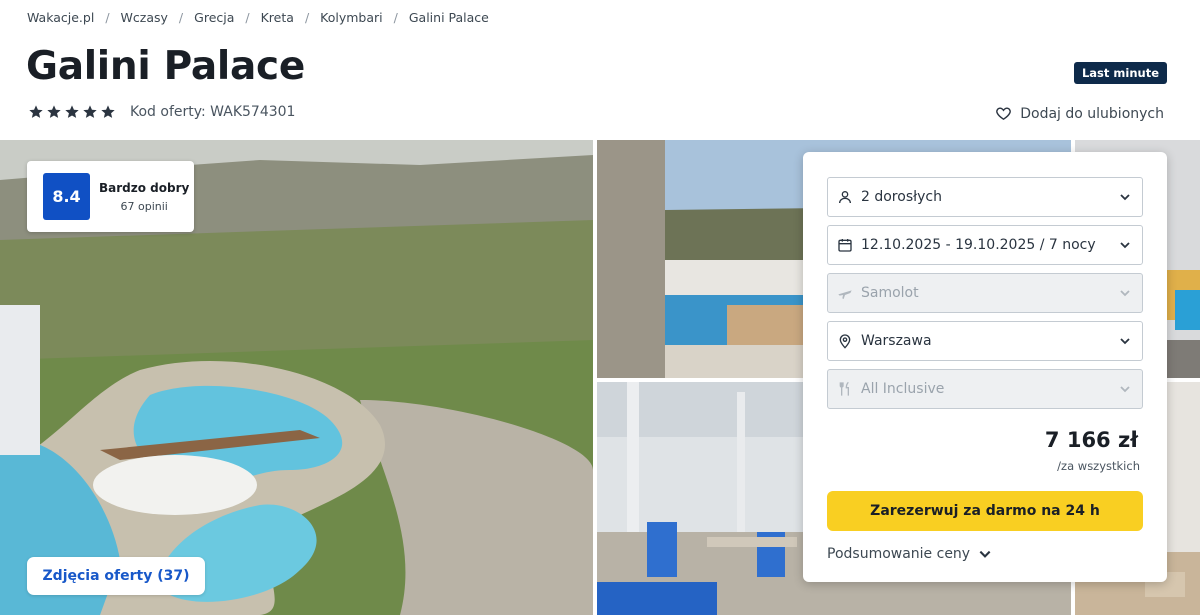 The height and width of the screenshot is (615, 1200). I want to click on price-summary-toggle: Podsumowanie ceny, so click(909, 554).